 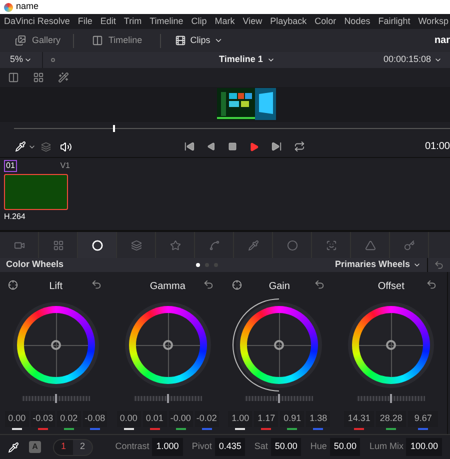 What do you see at coordinates (108, 21) in the screenshot?
I see `menu-item: Edit` at bounding box center [108, 21].